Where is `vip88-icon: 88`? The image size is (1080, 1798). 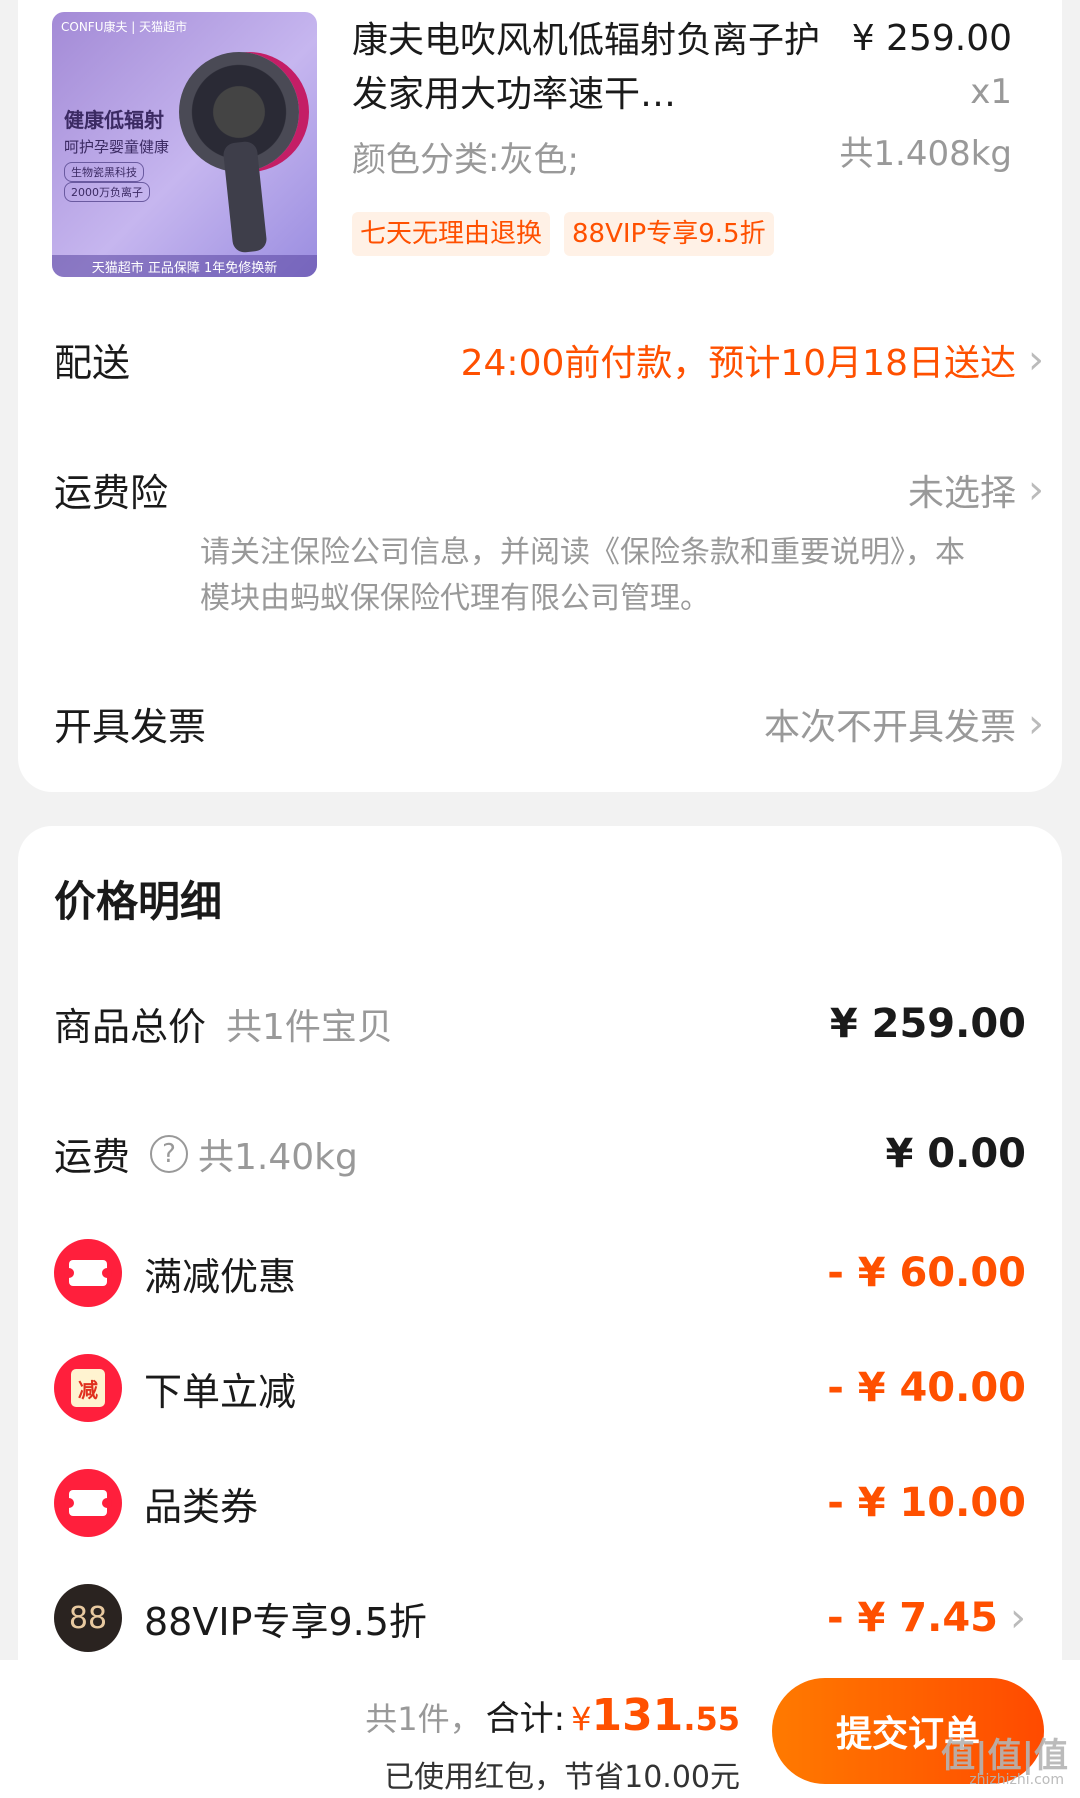 vip88-icon: 88 is located at coordinates (88, 1618).